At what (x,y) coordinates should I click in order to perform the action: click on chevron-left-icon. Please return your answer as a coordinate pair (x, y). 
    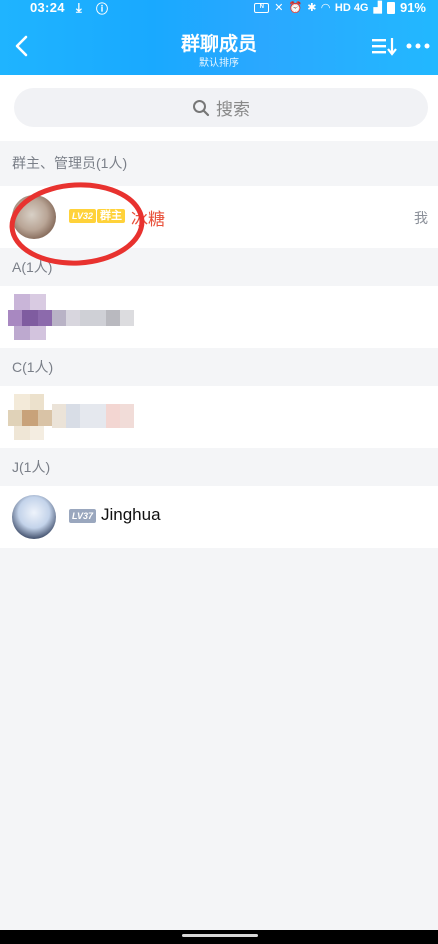
    Looking at the image, I should click on (21, 46).